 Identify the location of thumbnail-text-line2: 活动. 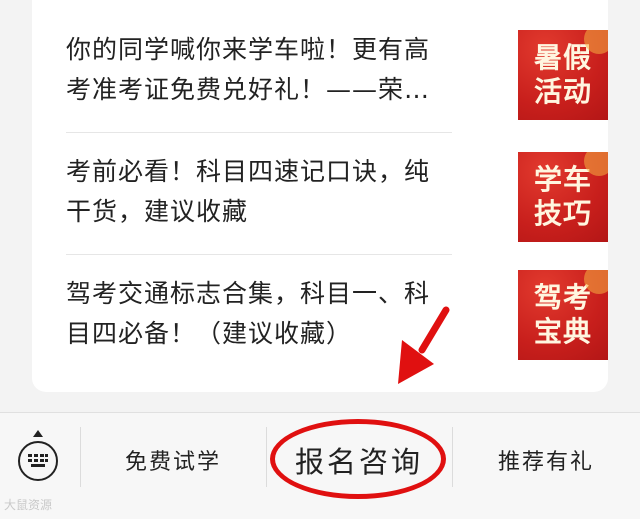
(562, 91).